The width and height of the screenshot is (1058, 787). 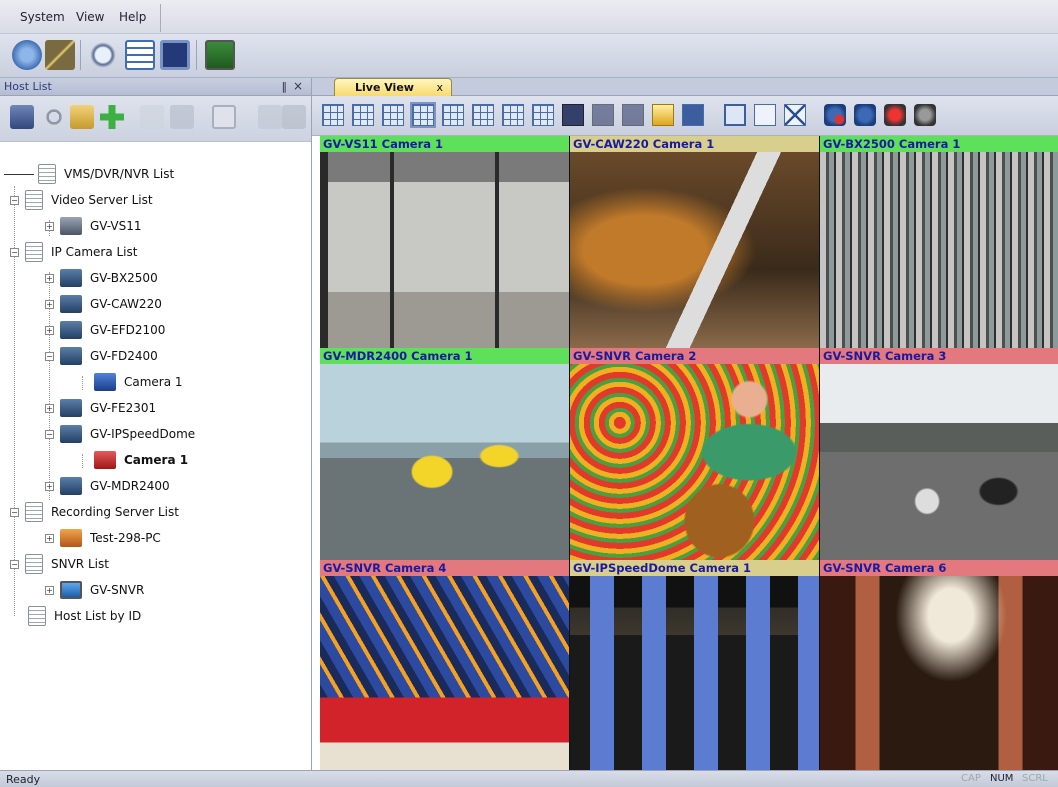 I want to click on layout-20-icon, so click(x=543, y=115).